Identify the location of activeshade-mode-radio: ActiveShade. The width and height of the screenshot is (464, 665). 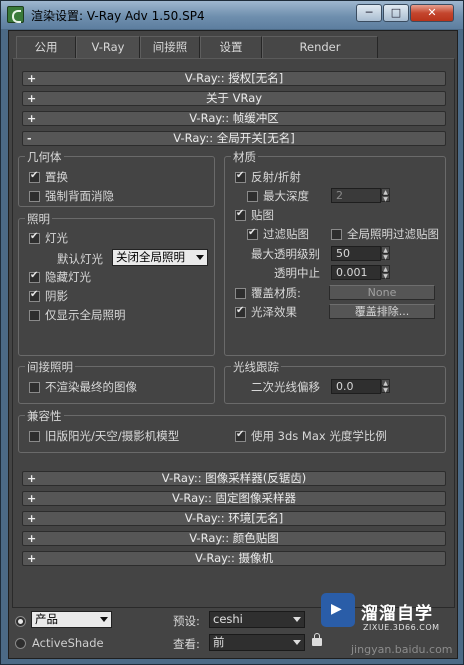
(59, 643).